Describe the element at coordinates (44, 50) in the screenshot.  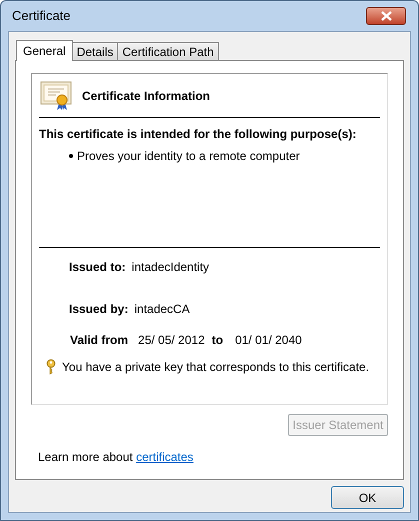
I see `tab: General` at that location.